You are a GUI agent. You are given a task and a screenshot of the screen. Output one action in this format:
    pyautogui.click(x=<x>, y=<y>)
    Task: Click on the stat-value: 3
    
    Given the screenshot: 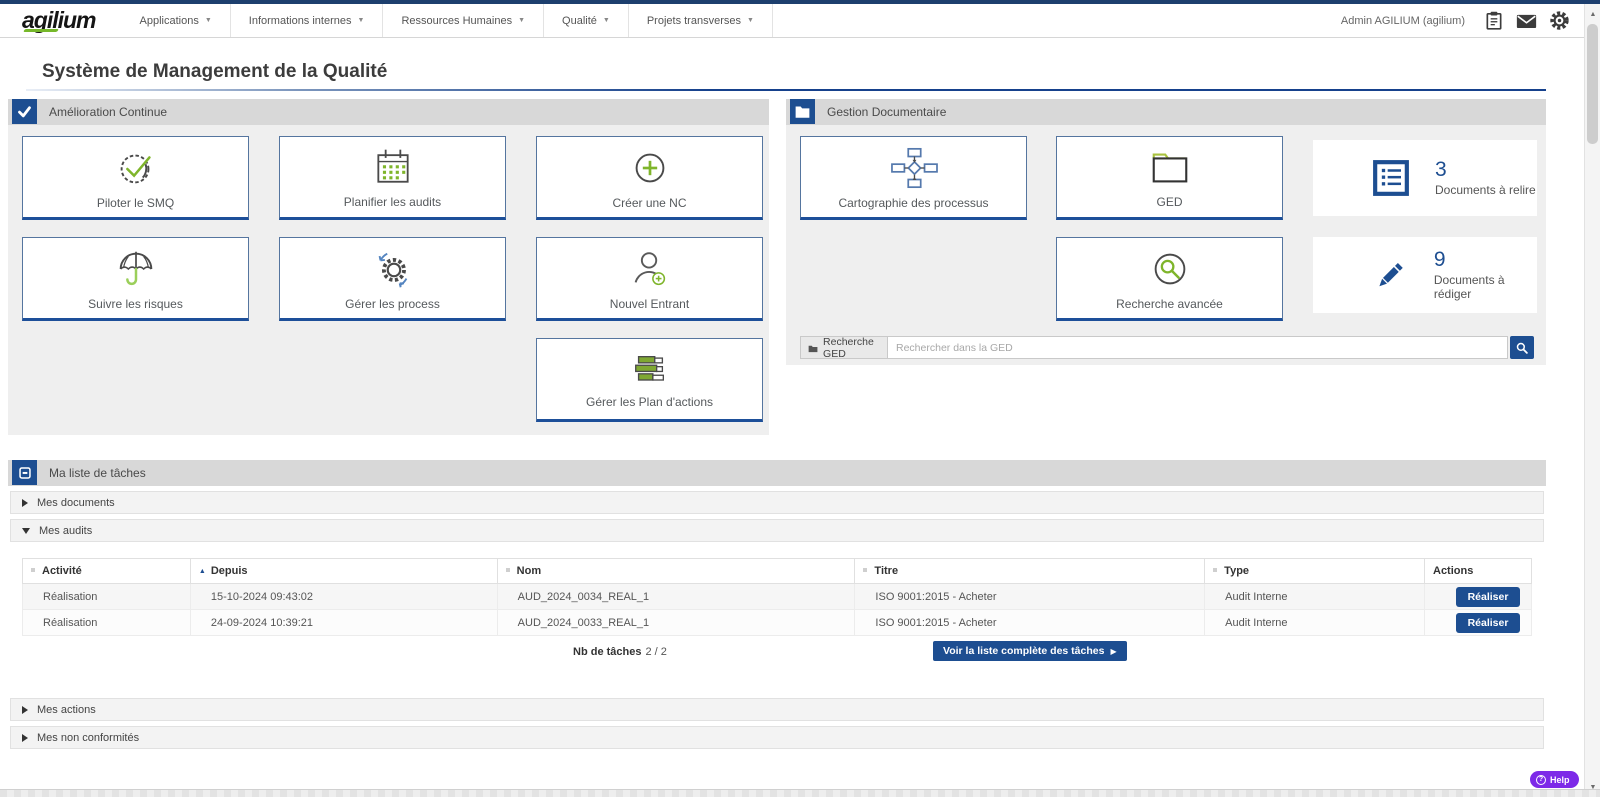 What is the action you would take?
    pyautogui.click(x=1441, y=169)
    